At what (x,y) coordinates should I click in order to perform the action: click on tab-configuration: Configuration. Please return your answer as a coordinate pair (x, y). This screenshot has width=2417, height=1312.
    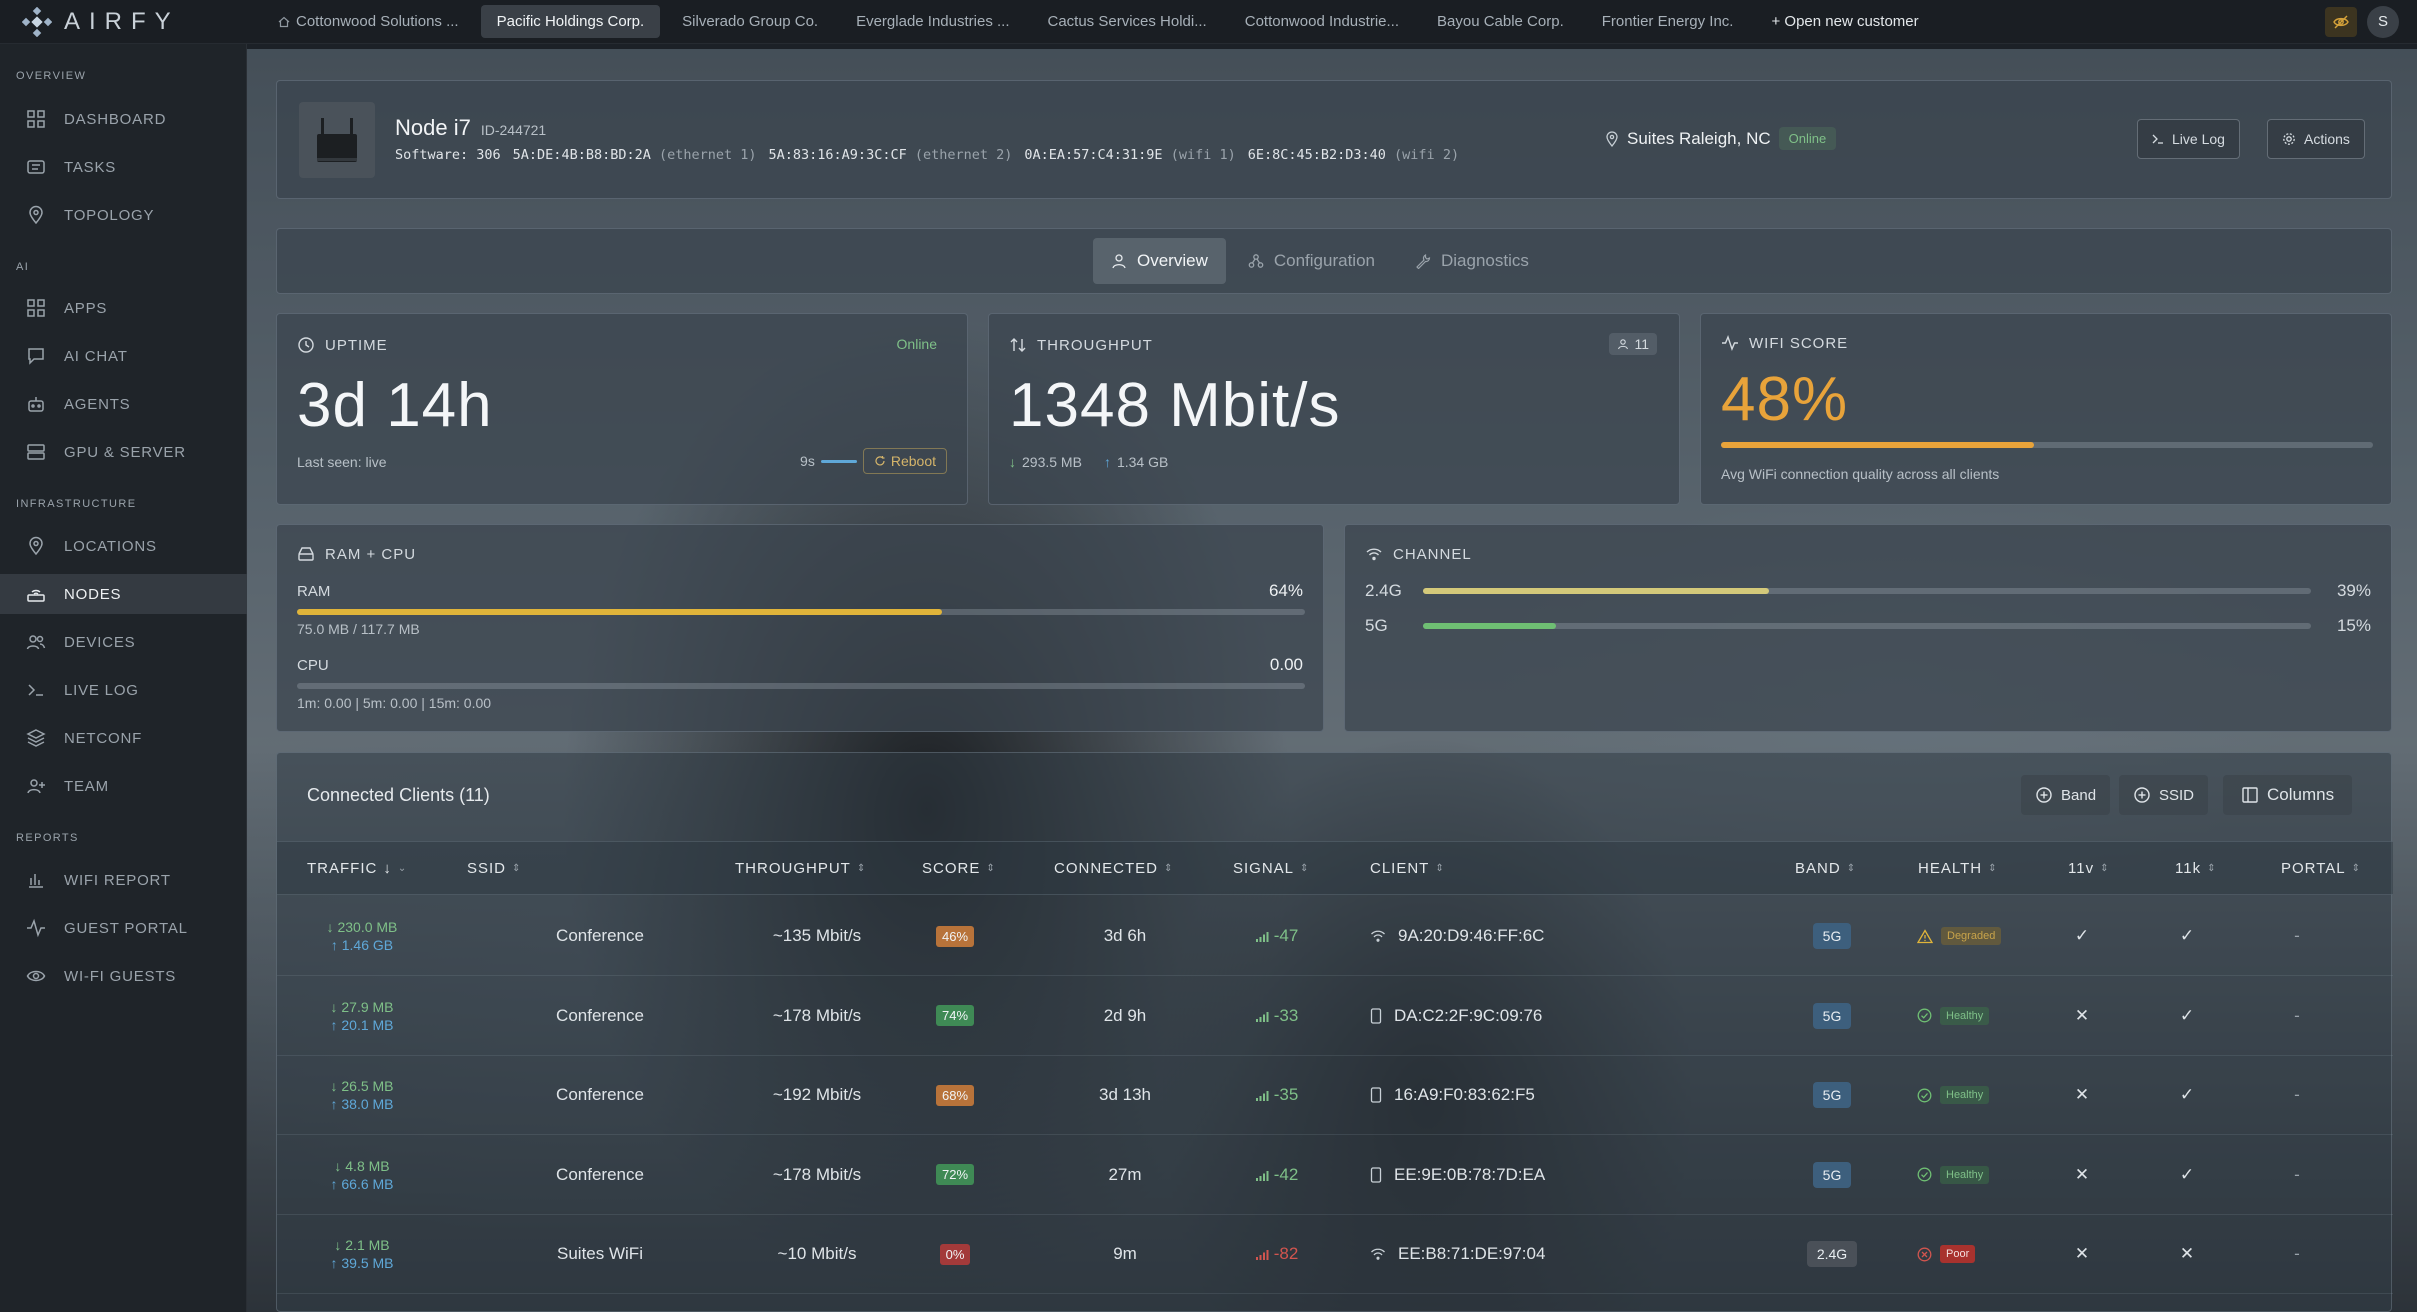
    Looking at the image, I should click on (1311, 261).